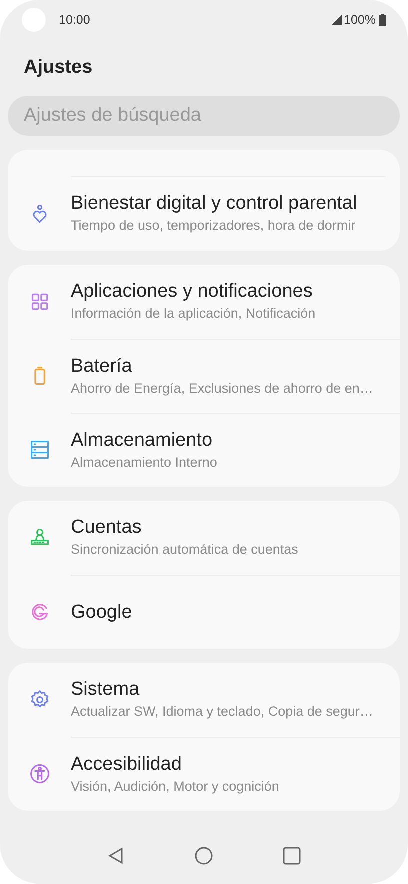 The height and width of the screenshot is (884, 408). What do you see at coordinates (102, 366) in the screenshot?
I see `item-title: Batería` at bounding box center [102, 366].